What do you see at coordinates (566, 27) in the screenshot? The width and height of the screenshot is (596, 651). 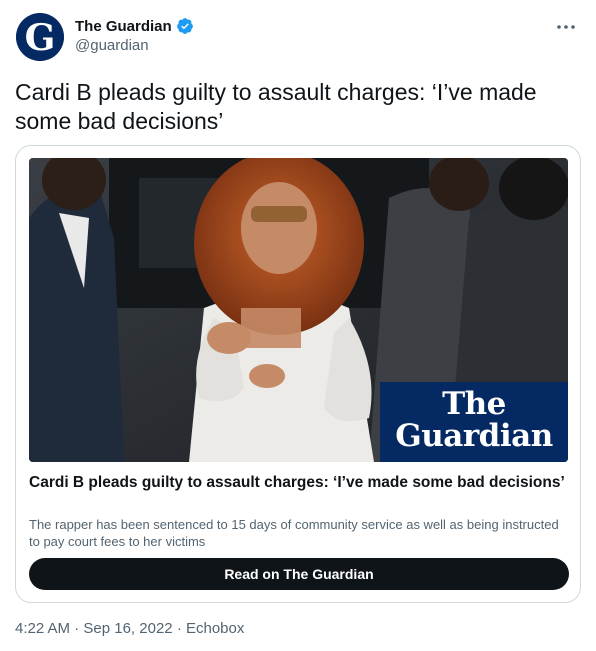 I see `more-horizontal-icon` at bounding box center [566, 27].